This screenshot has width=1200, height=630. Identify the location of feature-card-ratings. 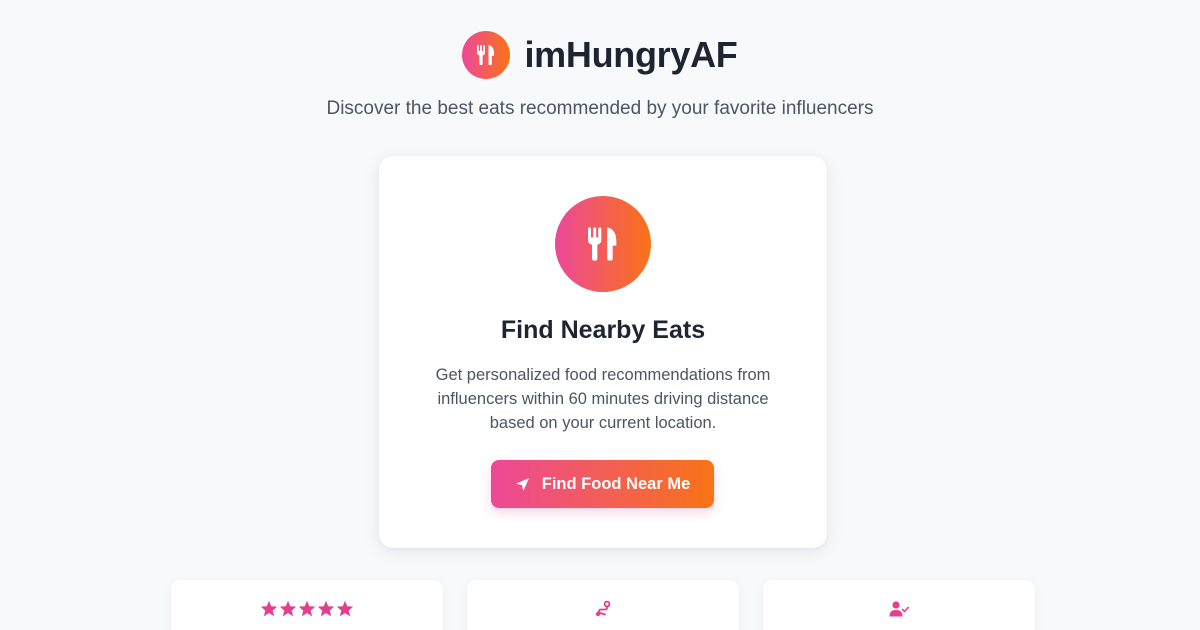
(307, 605).